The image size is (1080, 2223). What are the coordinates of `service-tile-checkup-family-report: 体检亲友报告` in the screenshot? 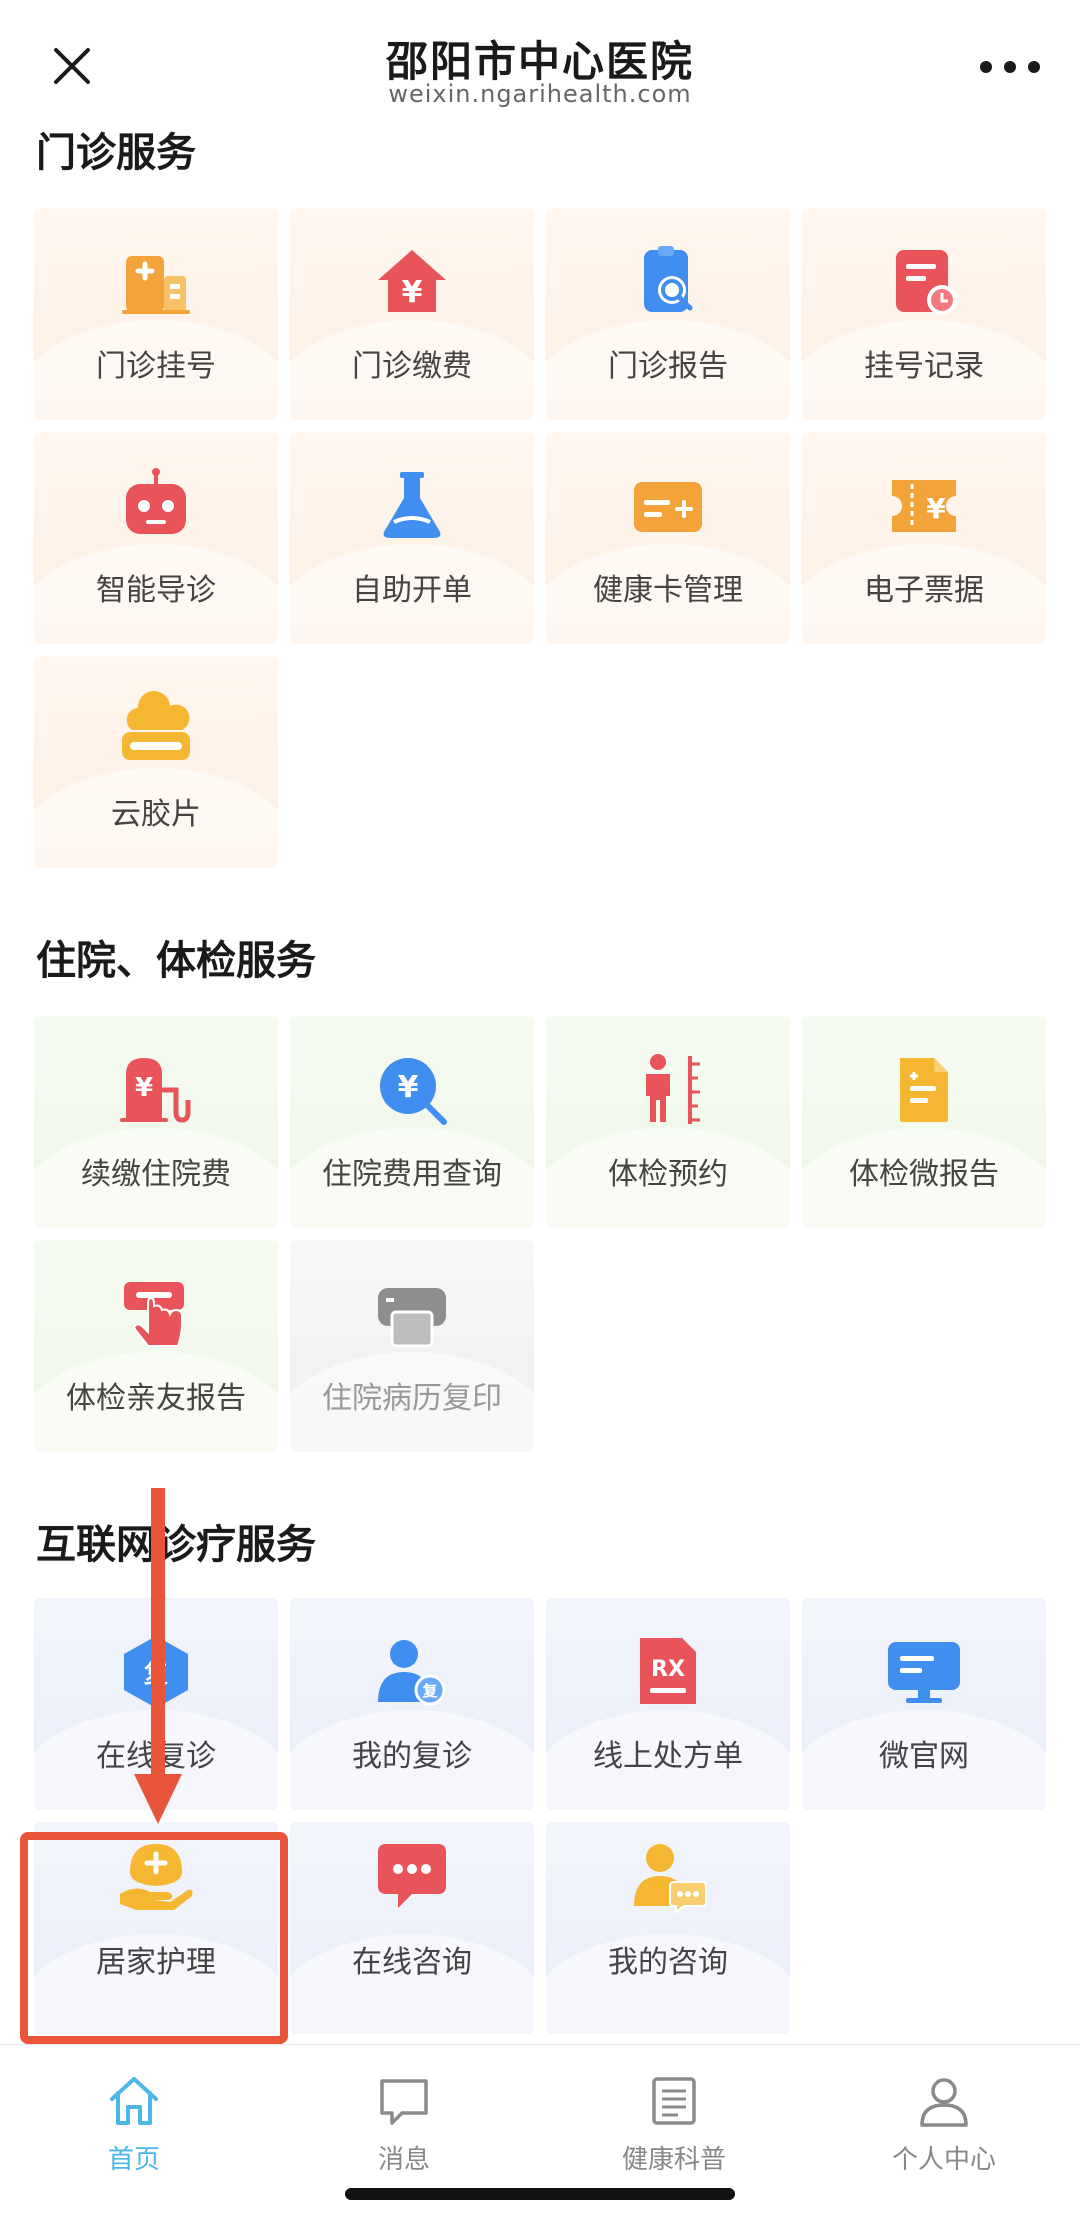 It's located at (156, 1346).